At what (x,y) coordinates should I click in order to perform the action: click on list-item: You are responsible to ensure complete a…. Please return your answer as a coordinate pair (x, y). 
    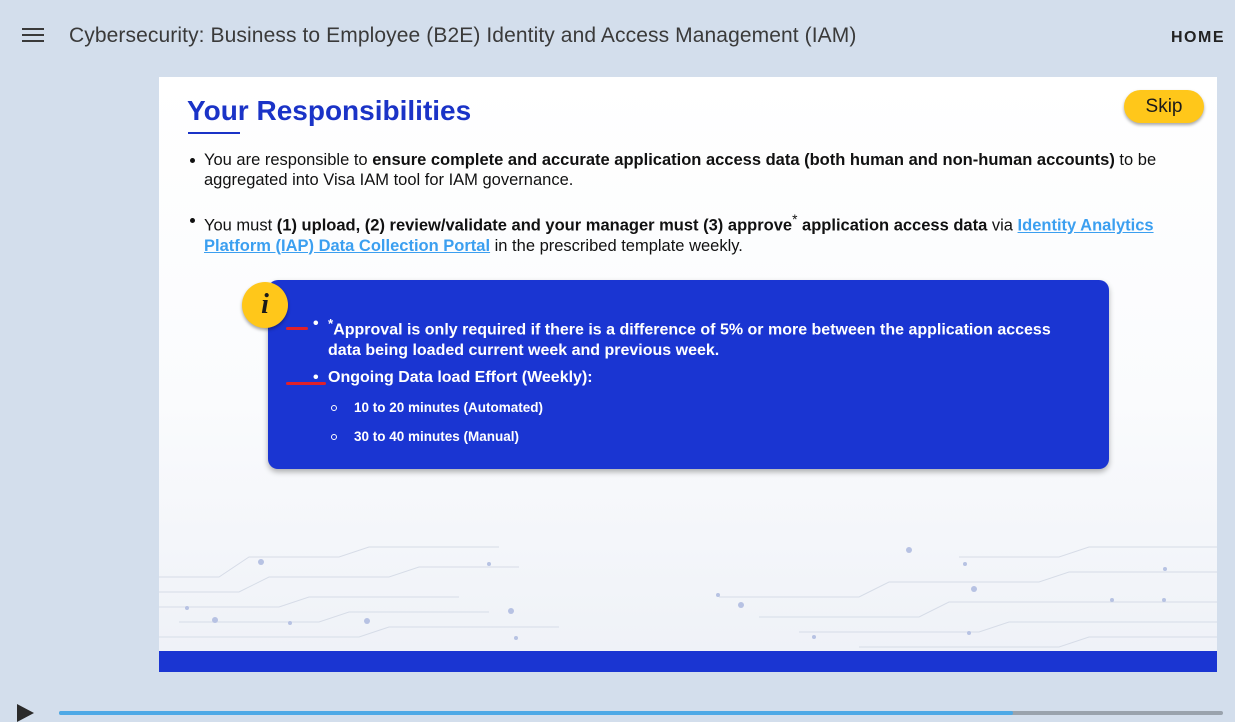
    Looking at the image, I should click on (684, 170).